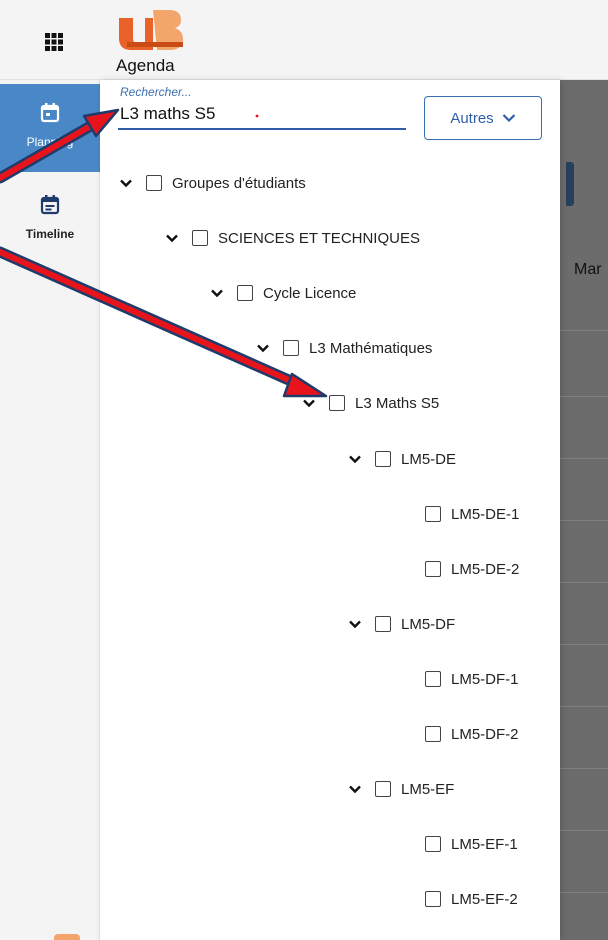 The width and height of the screenshot is (608, 940). I want to click on rail-item-label: Planning, so click(50, 142).